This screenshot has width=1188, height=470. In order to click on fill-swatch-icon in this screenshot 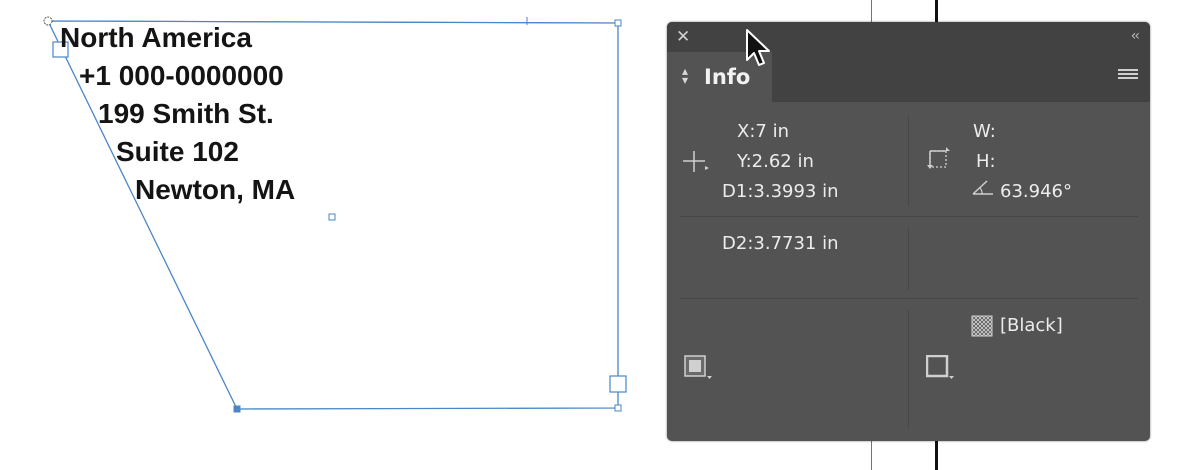, I will do `click(699, 368)`.